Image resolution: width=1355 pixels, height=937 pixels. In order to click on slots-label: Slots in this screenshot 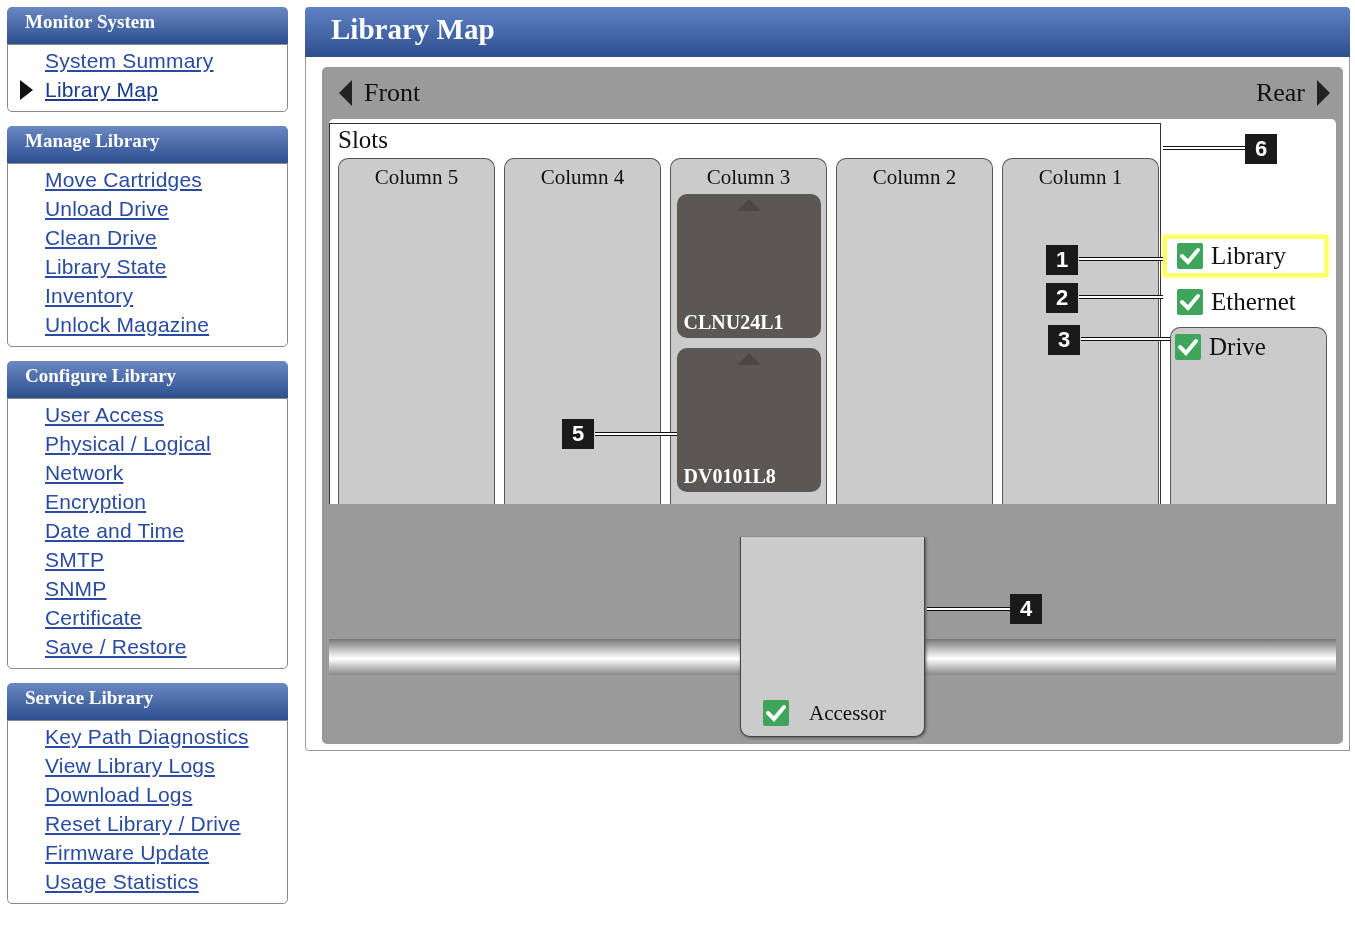, I will do `click(363, 140)`.